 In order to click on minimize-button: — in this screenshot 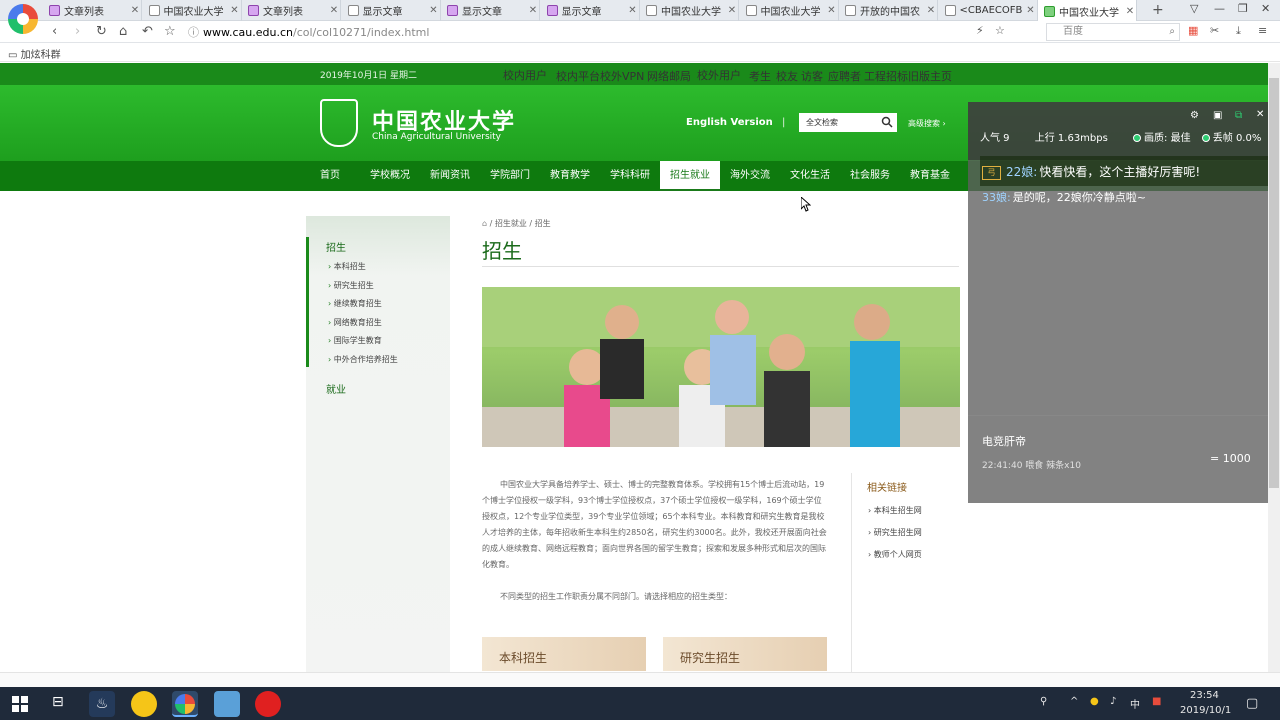, I will do `click(1219, 8)`.